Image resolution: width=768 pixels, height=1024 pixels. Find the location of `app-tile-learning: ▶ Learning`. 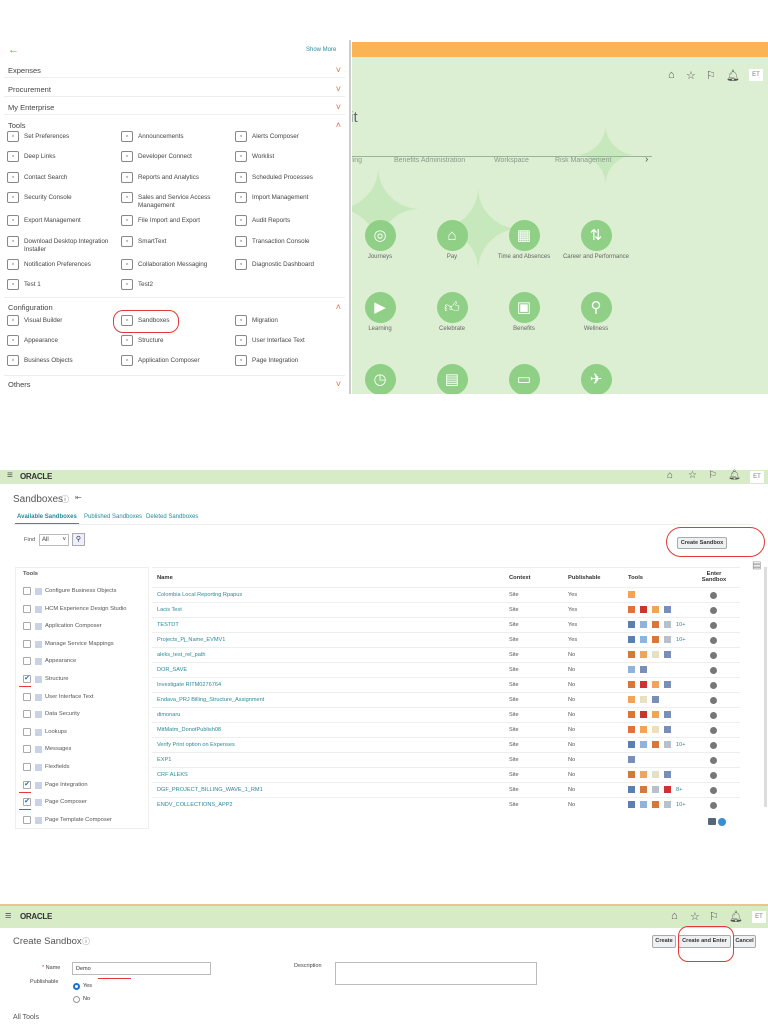

app-tile-learning: ▶ Learning is located at coordinates (383, 312).